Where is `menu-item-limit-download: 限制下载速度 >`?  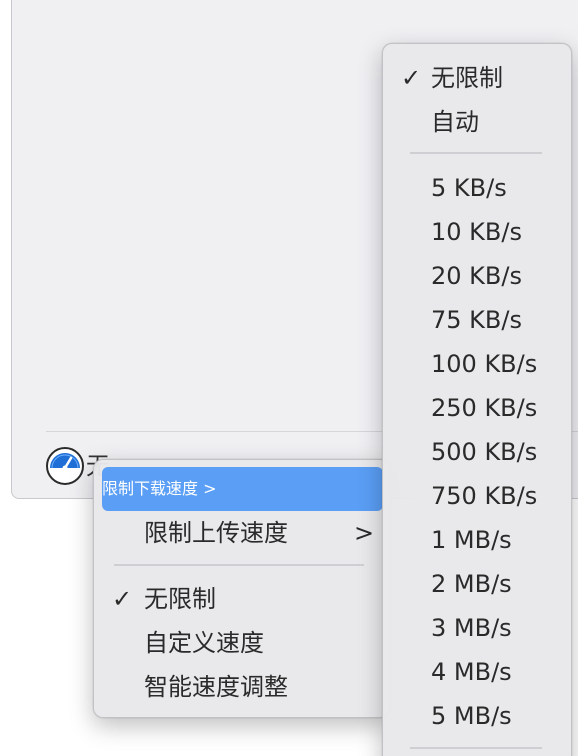 menu-item-limit-download: 限制下载速度 > is located at coordinates (242, 489).